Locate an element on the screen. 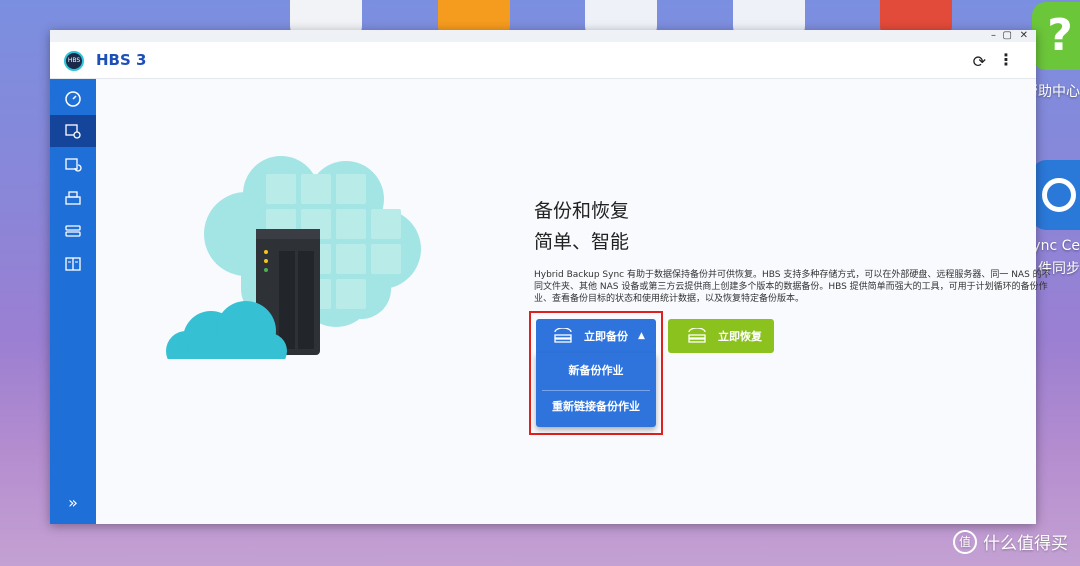 The image size is (1080, 566). hbs-logo-icon: HBS is located at coordinates (74, 61).